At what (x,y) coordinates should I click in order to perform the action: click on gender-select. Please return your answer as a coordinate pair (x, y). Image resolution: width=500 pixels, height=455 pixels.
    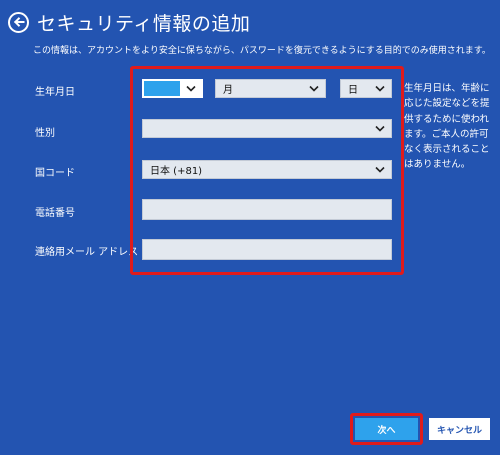
    Looking at the image, I should click on (267, 128).